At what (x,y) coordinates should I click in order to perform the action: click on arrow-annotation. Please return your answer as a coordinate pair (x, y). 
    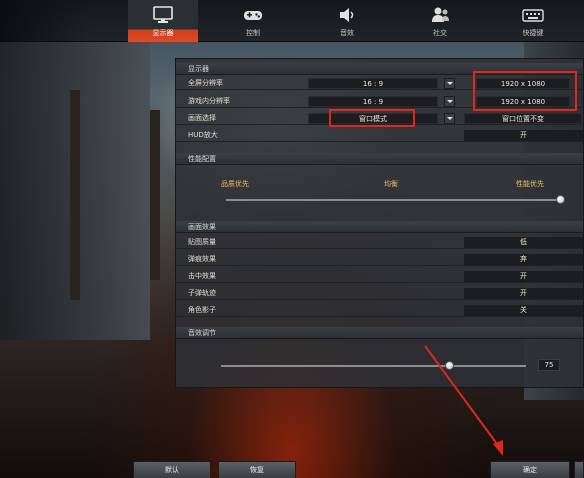
    Looking at the image, I should click on (463, 400).